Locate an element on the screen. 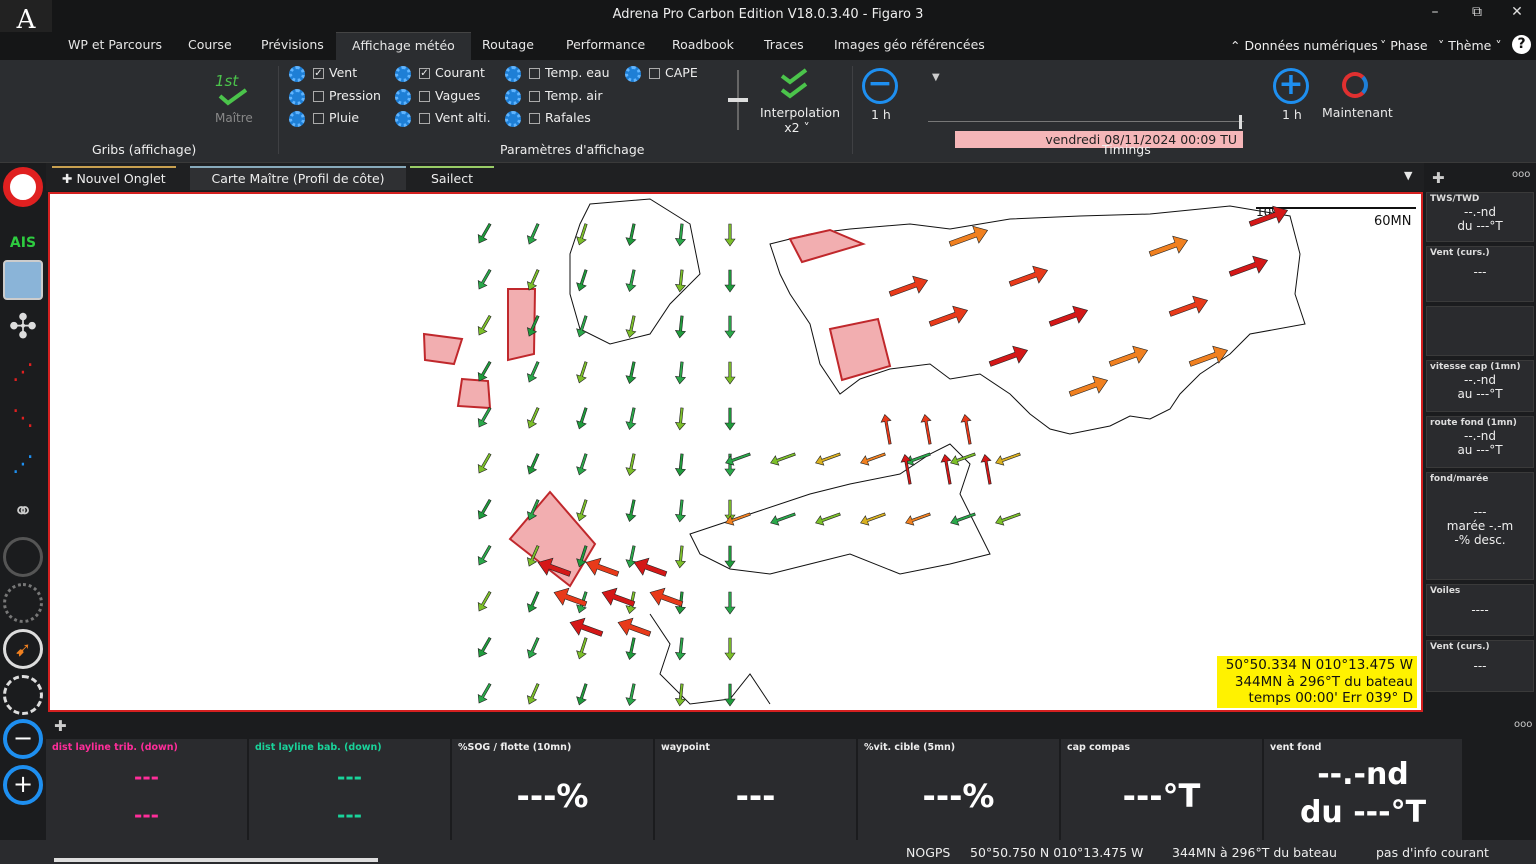  zoom-in-icon: + is located at coordinates (23, 785).